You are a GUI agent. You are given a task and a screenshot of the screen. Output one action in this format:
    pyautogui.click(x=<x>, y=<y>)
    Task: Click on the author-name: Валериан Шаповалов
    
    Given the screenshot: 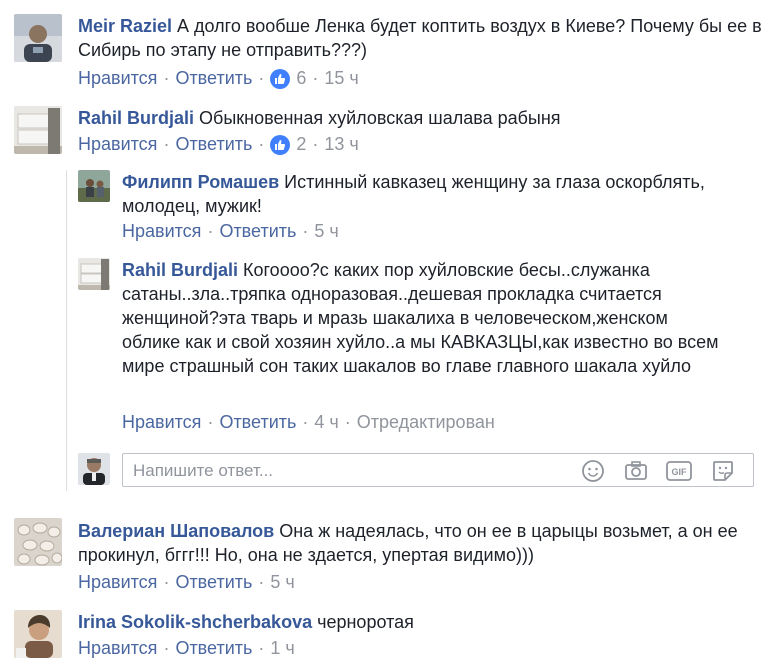 What is the action you would take?
    pyautogui.click(x=176, y=531)
    